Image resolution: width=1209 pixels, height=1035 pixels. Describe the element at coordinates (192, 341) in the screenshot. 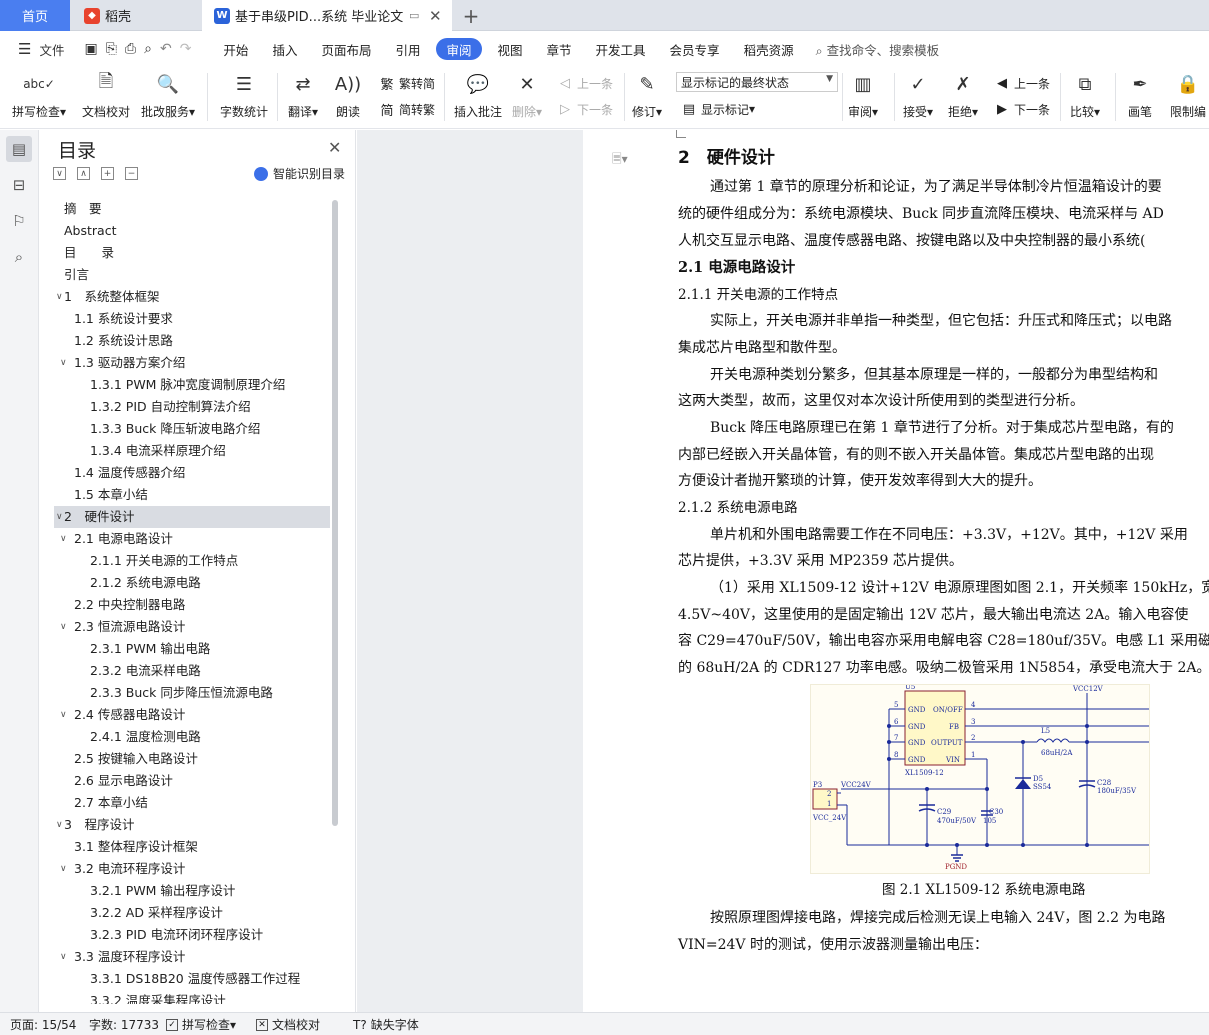

I see `toc-item: 1.2 系统设计思路` at that location.